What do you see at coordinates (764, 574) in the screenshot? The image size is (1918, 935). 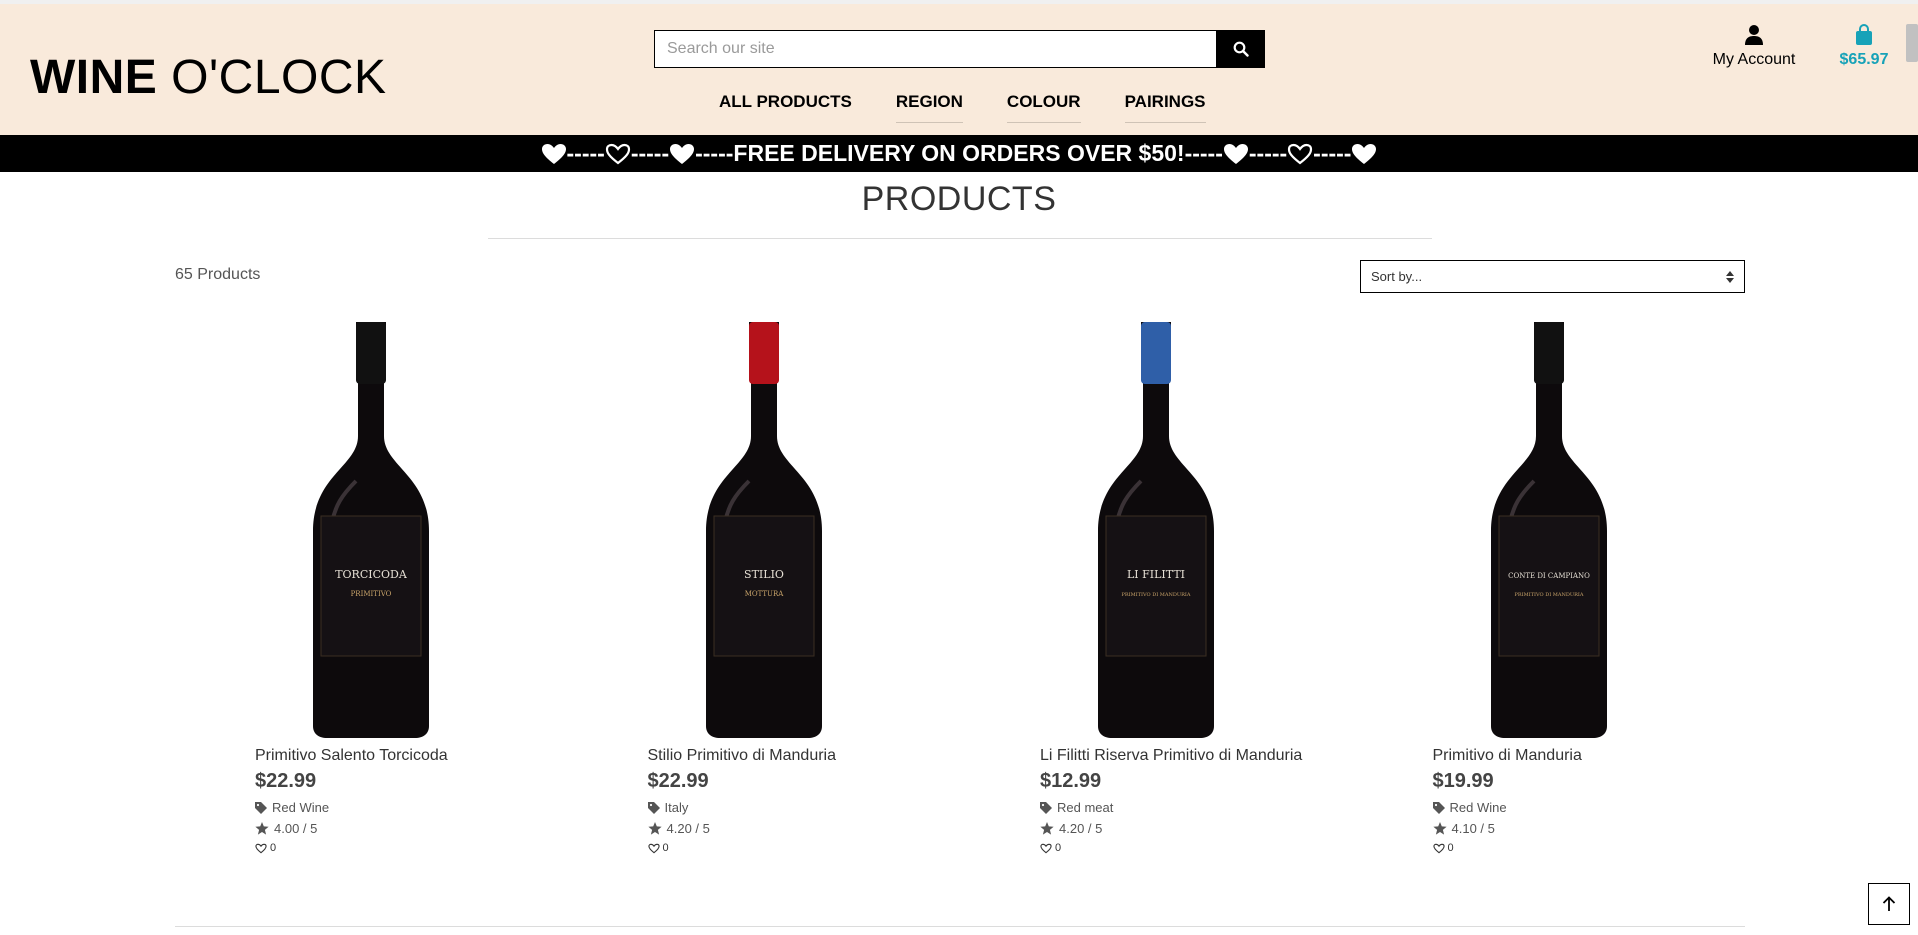 I see `bottle-label-title: STILIO` at bounding box center [764, 574].